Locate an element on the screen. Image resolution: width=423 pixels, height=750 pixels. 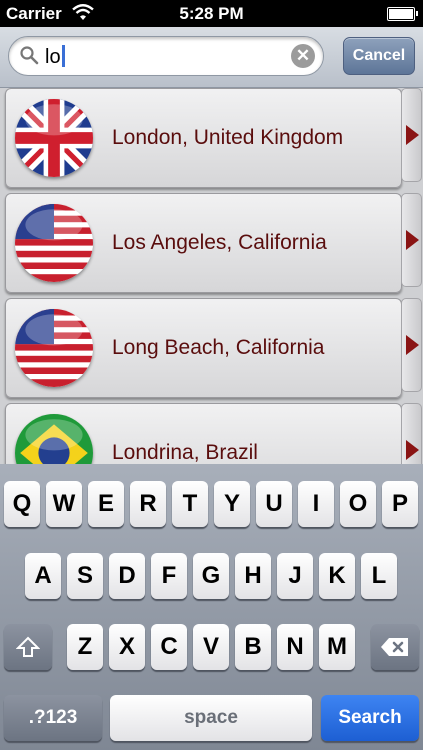
key-t: T is located at coordinates (190, 504).